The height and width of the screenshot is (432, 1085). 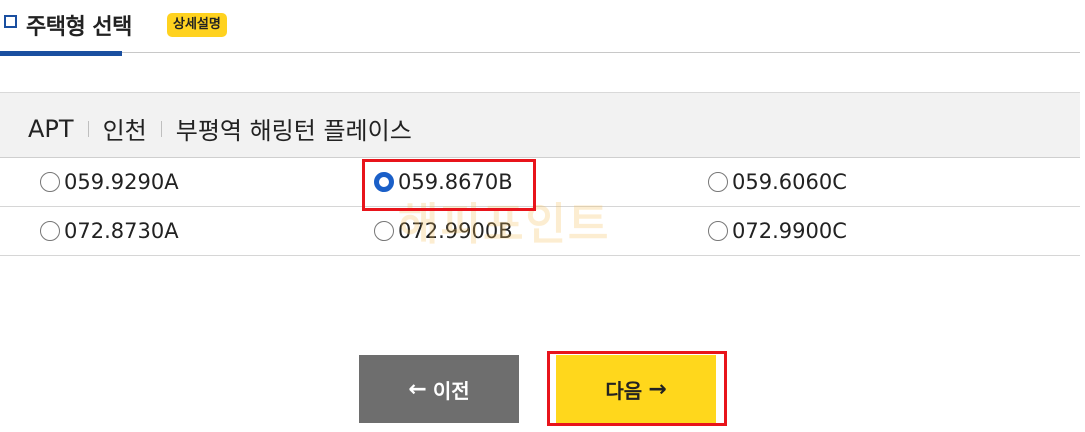 What do you see at coordinates (121, 231) in the screenshot?
I see `option-label: 072.8730A` at bounding box center [121, 231].